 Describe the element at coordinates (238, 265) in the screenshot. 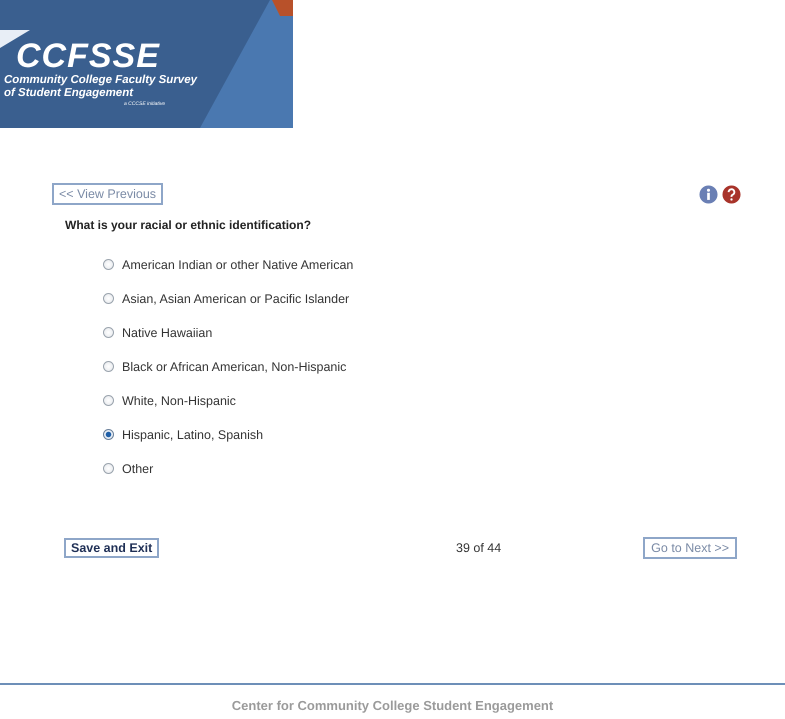

I see `option-label: American Indian or other Native American` at that location.